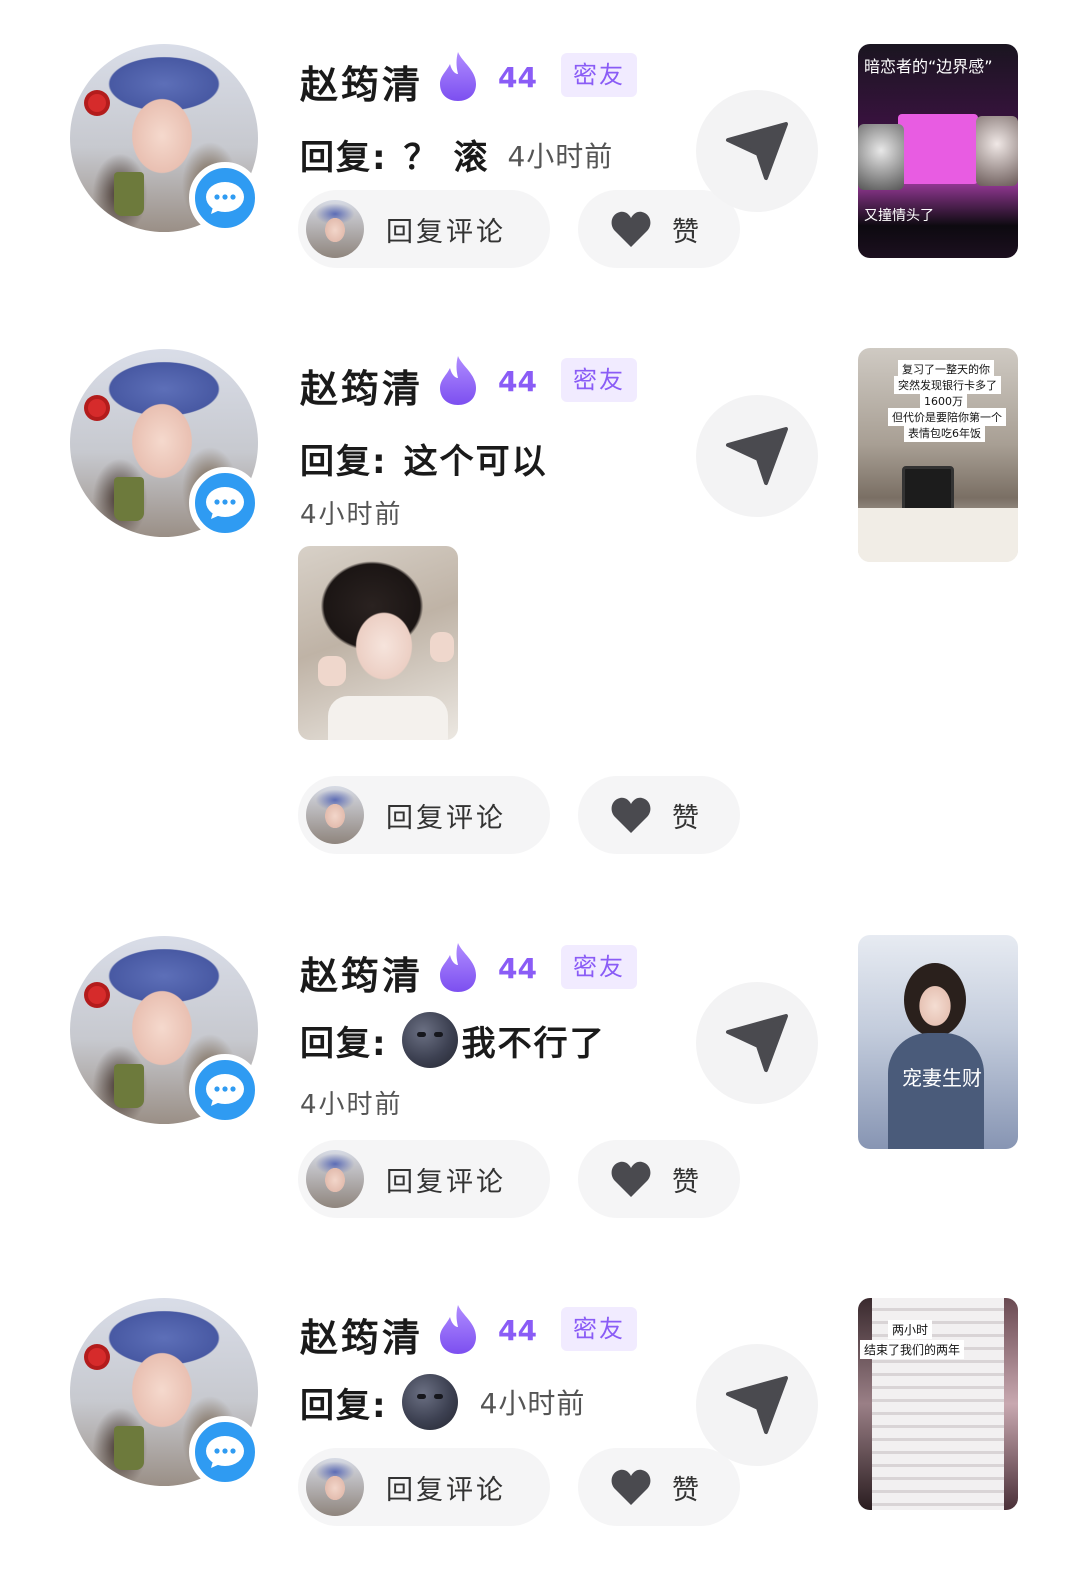 The image size is (1080, 1580). What do you see at coordinates (944, 433) in the screenshot?
I see `thumb-caption: 表情包吃6年饭` at bounding box center [944, 433].